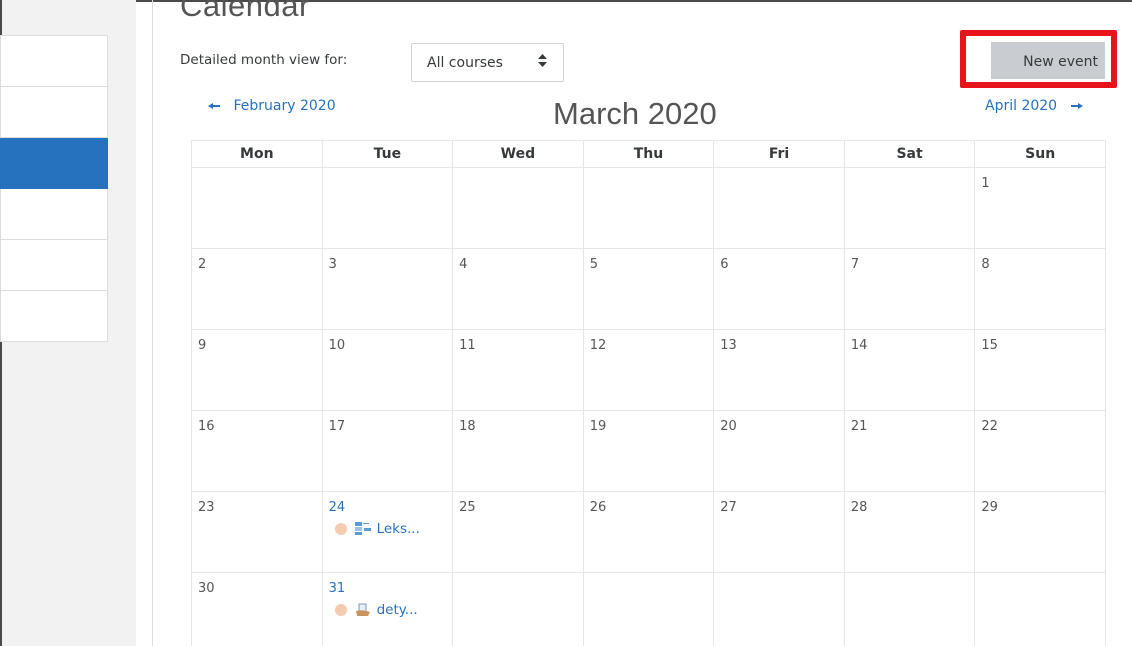  I want to click on calendar-day-cell: 29, so click(1040, 532).